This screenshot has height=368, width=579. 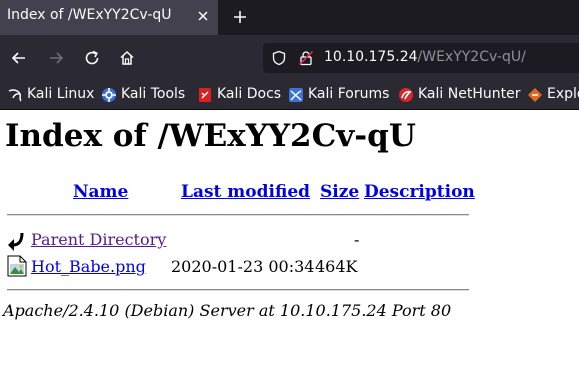 I want to click on bookmark-label: Kali Docs, so click(x=249, y=94).